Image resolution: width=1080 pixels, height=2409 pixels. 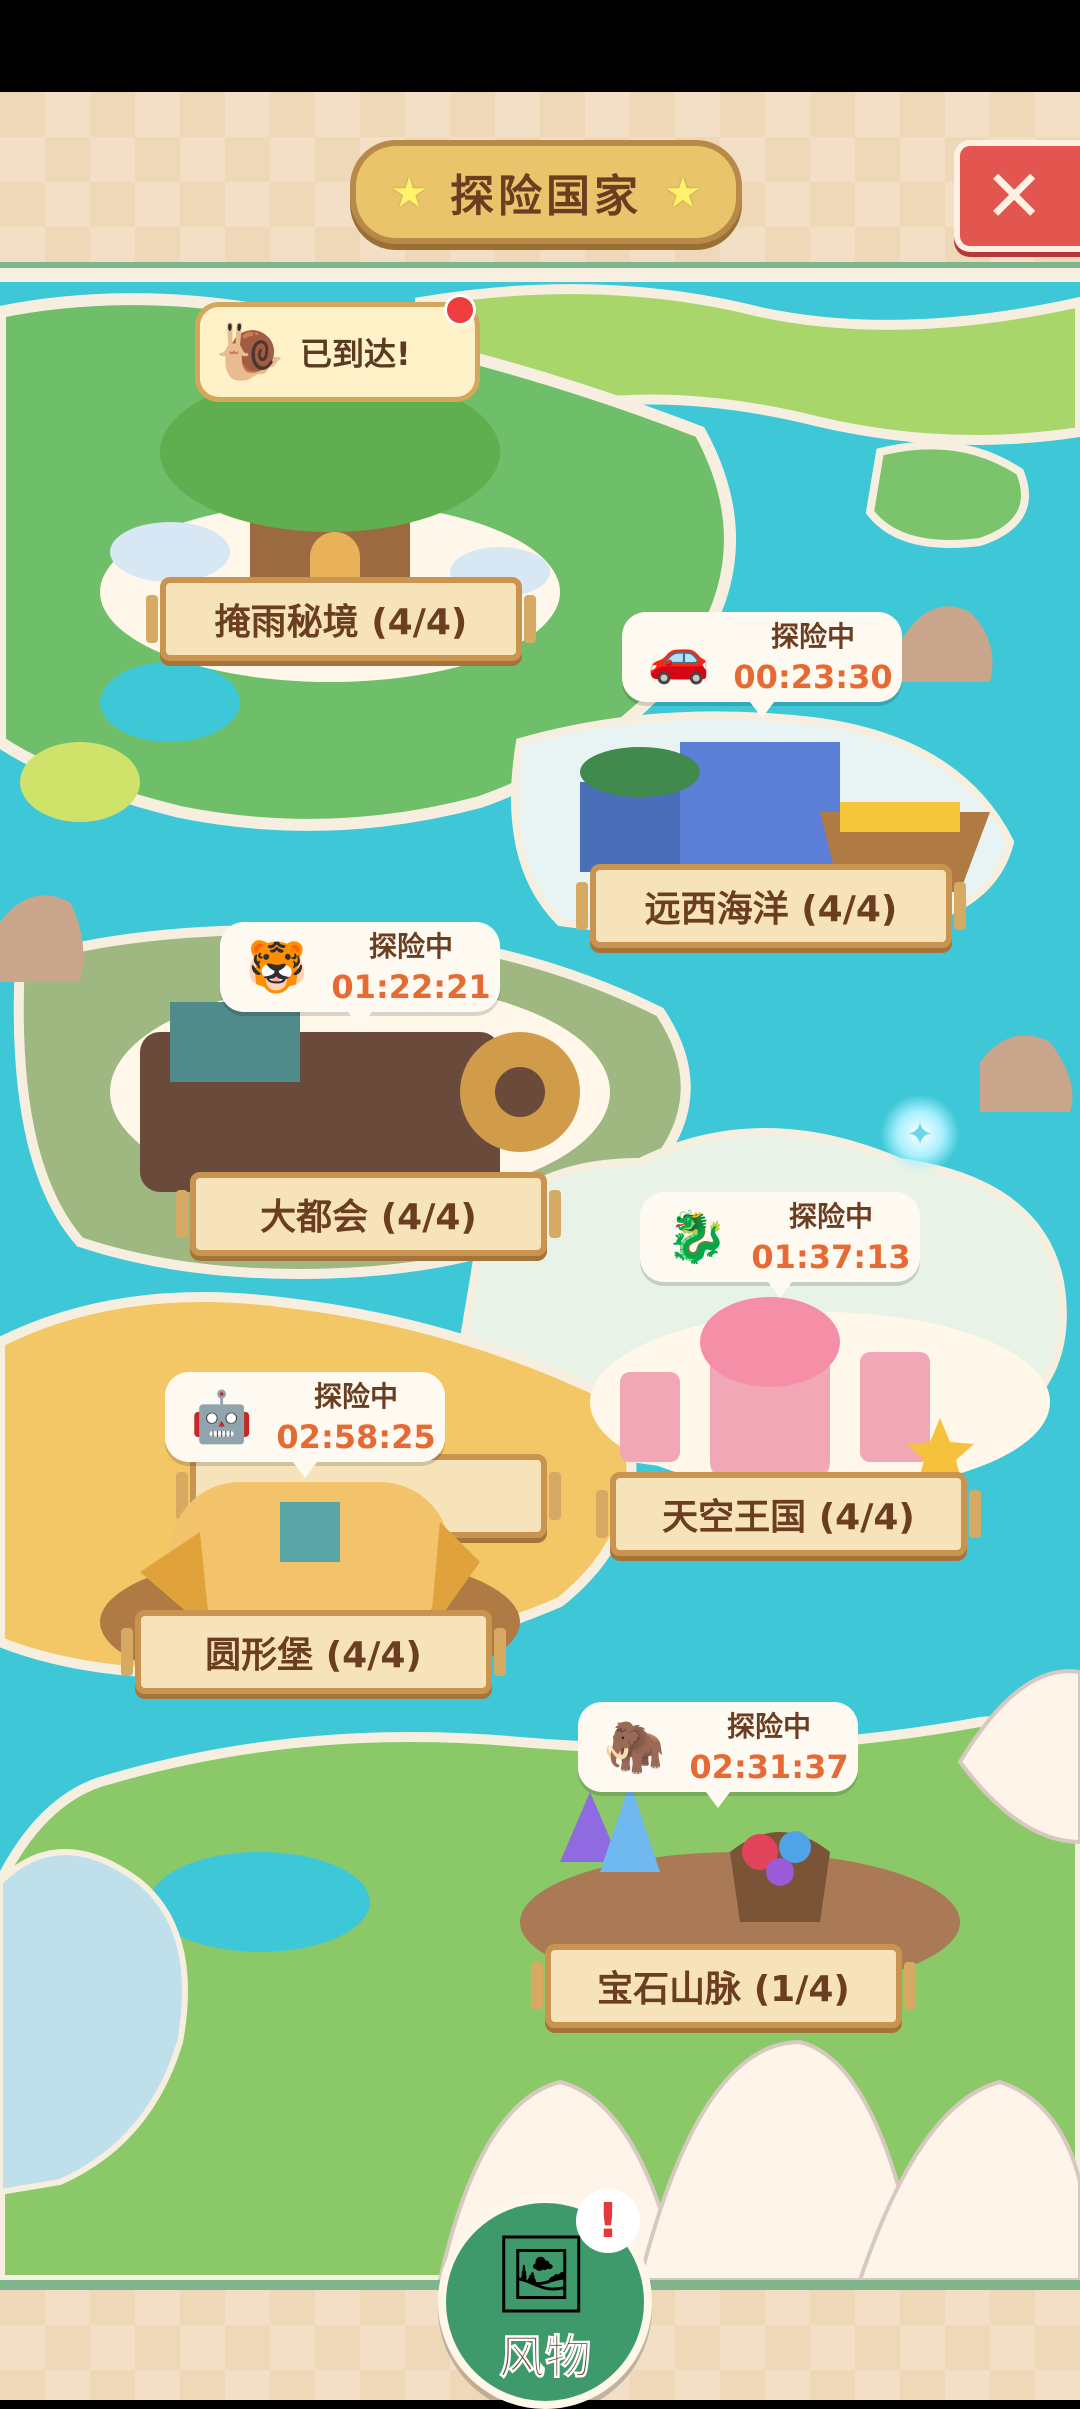 What do you see at coordinates (546, 196) in the screenshot?
I see `page-title: 探险国家` at bounding box center [546, 196].